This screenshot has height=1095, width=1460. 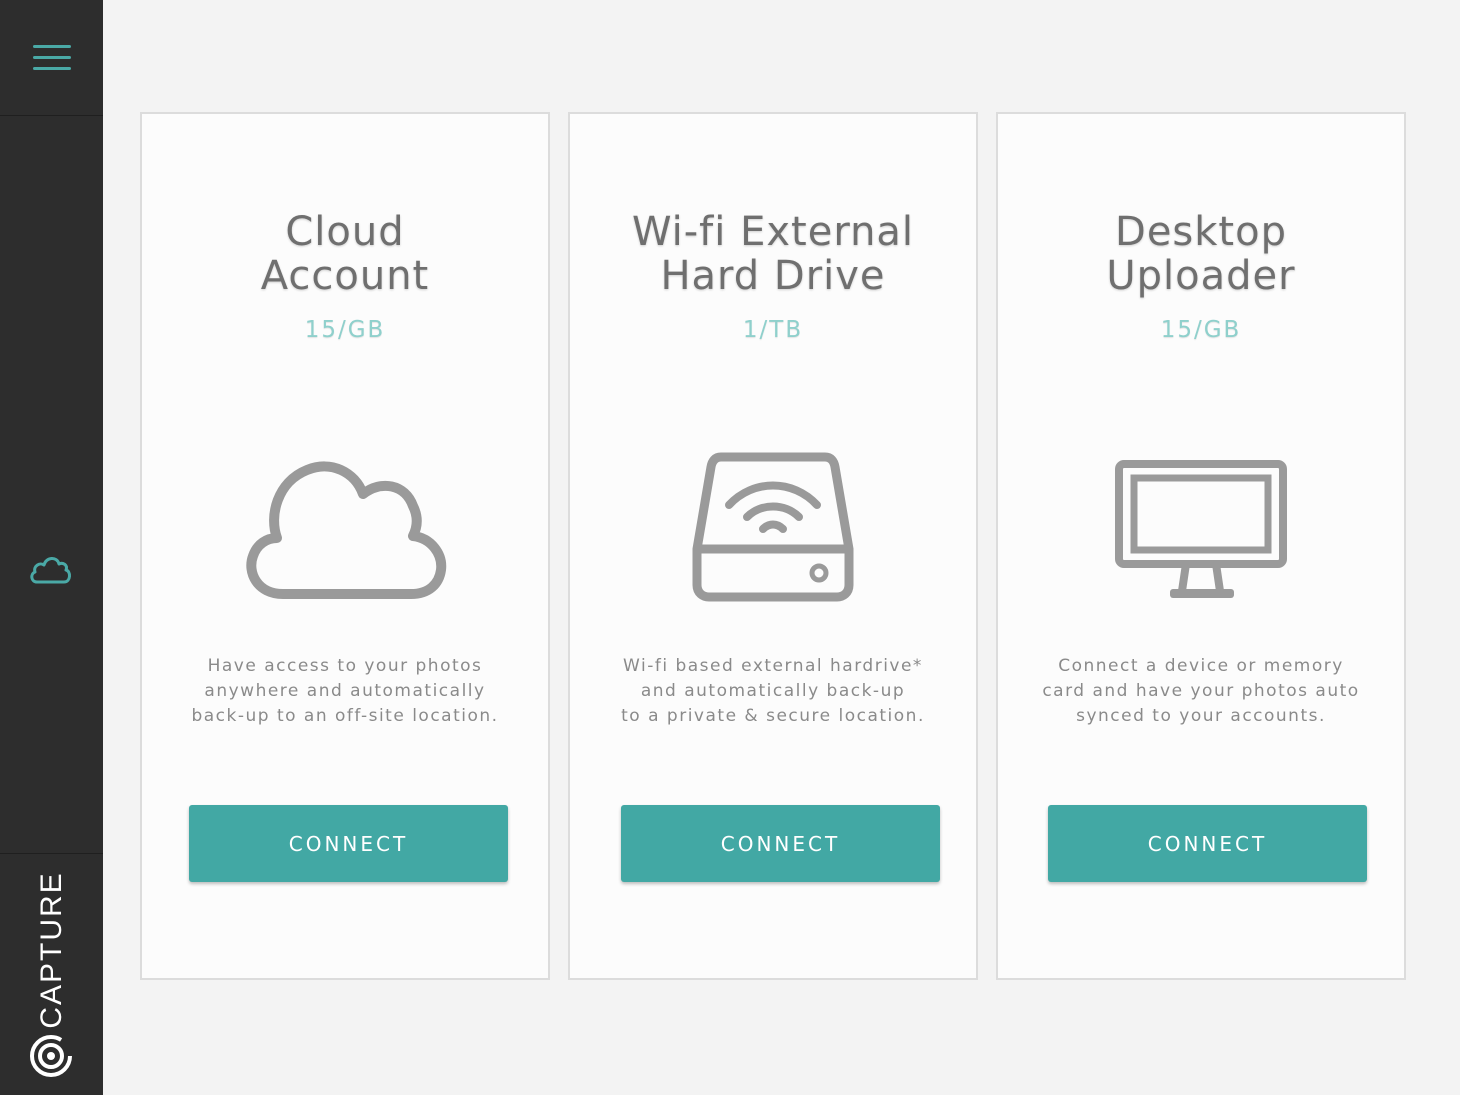 I want to click on card-title: Wi-fi External Hard Drive, so click(x=773, y=254).